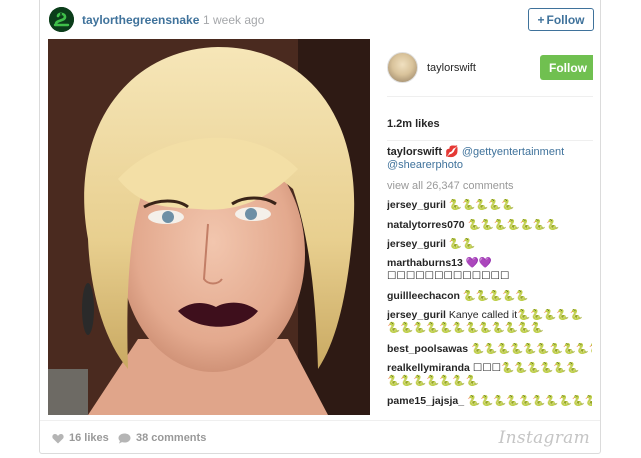  I want to click on comment-username: marthaburns13, so click(425, 263).